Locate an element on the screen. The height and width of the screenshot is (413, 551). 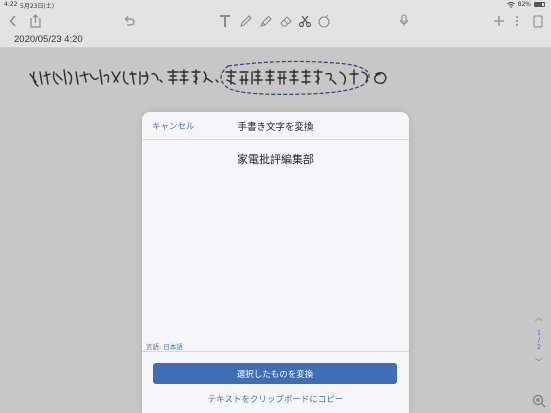
status-right: 82% is located at coordinates (525, 4).